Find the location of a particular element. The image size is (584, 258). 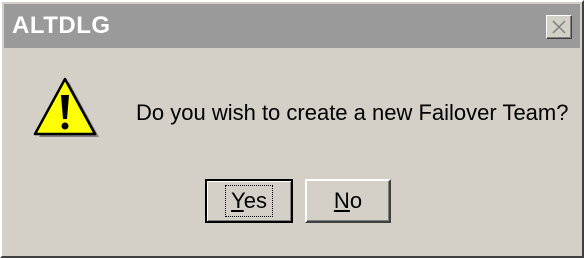

yes-button-label: Yes is located at coordinates (249, 201).